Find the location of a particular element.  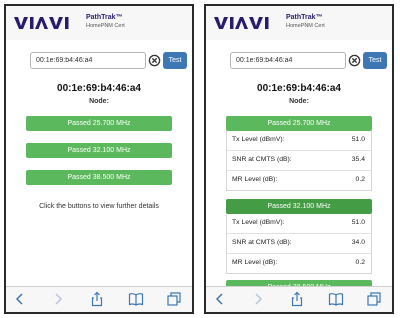

passed-38500-button: Passed 38.500 MHz is located at coordinates (99, 177).